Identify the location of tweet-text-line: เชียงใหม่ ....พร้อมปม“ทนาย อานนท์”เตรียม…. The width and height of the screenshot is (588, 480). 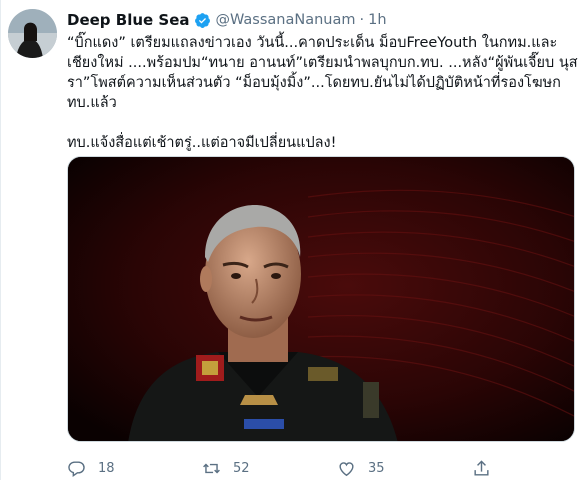
(322, 63).